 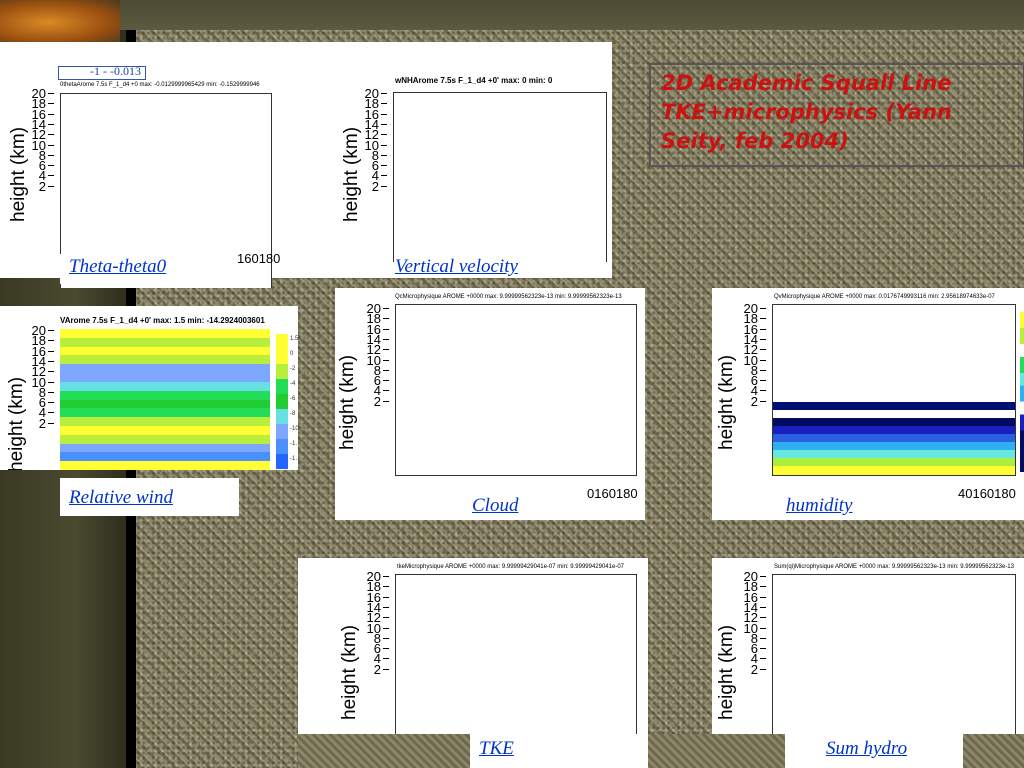 I want to click on vertical-title: wNHArome 7.5s F_1_d4 +0' max: 0 min: 0, so click(x=474, y=80).